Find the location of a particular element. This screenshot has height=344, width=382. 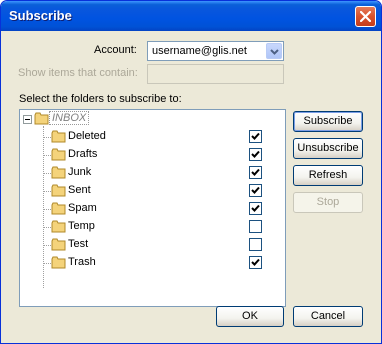

tree-folder-label: Spam is located at coordinates (82, 208).